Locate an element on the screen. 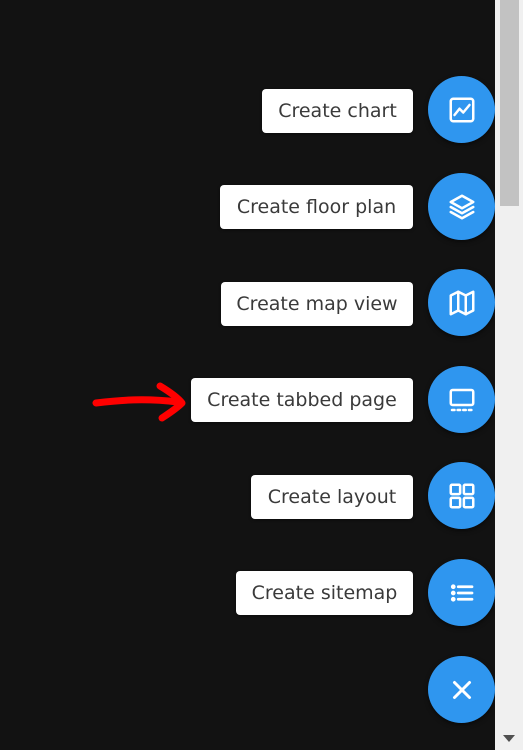 The width and height of the screenshot is (523, 750). create-sitemap-button is located at coordinates (461, 592).